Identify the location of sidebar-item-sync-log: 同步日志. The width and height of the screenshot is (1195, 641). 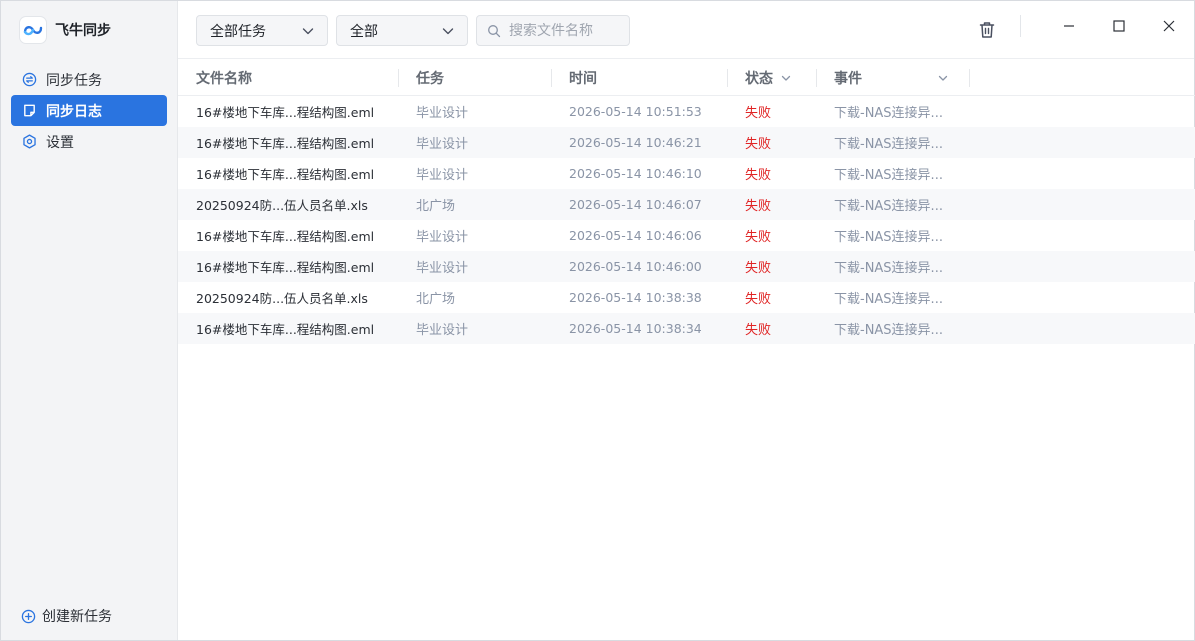
(89, 110).